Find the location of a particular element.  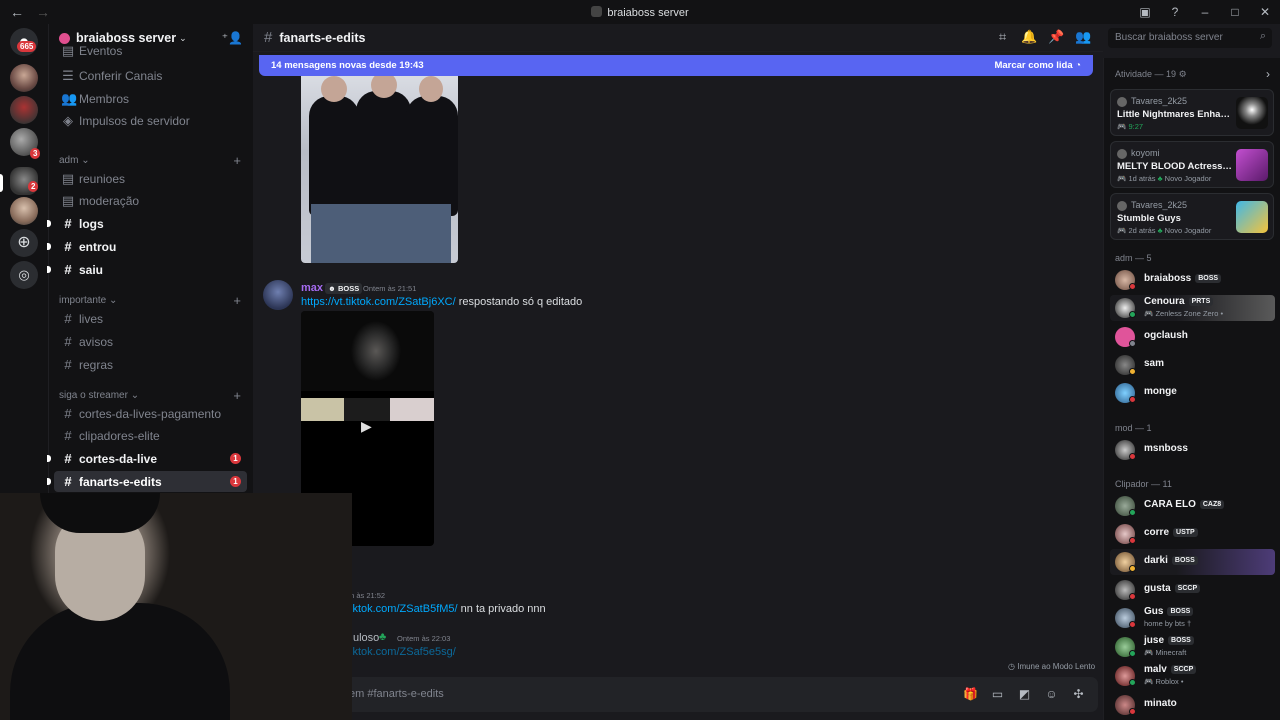

home-badge: 665 is located at coordinates (27, 46).